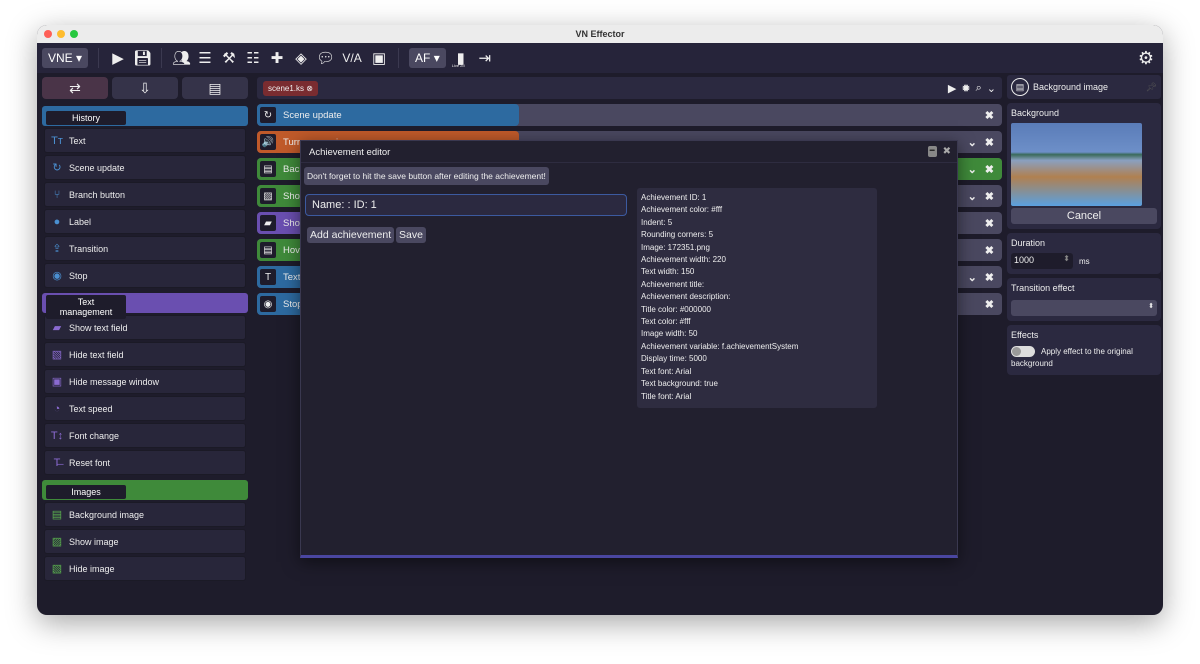 This screenshot has width=1200, height=664. Describe the element at coordinates (1151, 87) in the screenshot. I see `pin-icon: 📌︎` at that location.